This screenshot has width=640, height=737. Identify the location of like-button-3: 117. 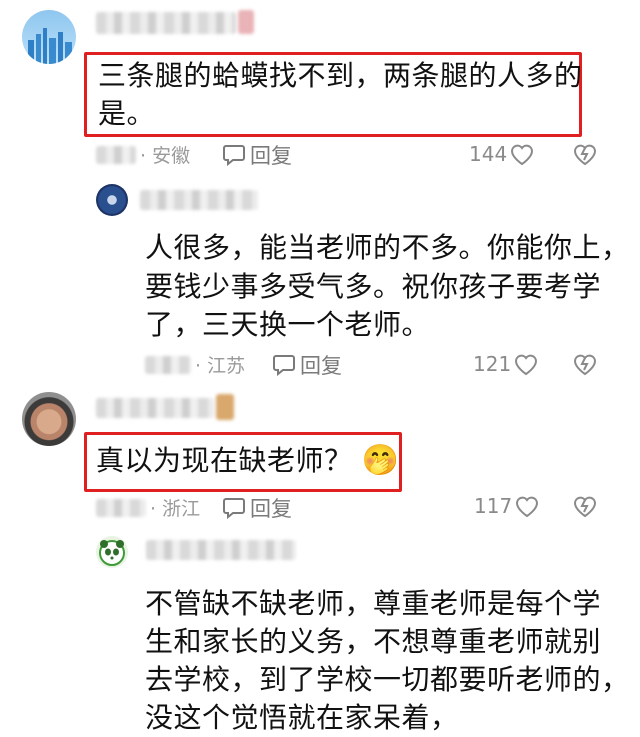
(507, 506).